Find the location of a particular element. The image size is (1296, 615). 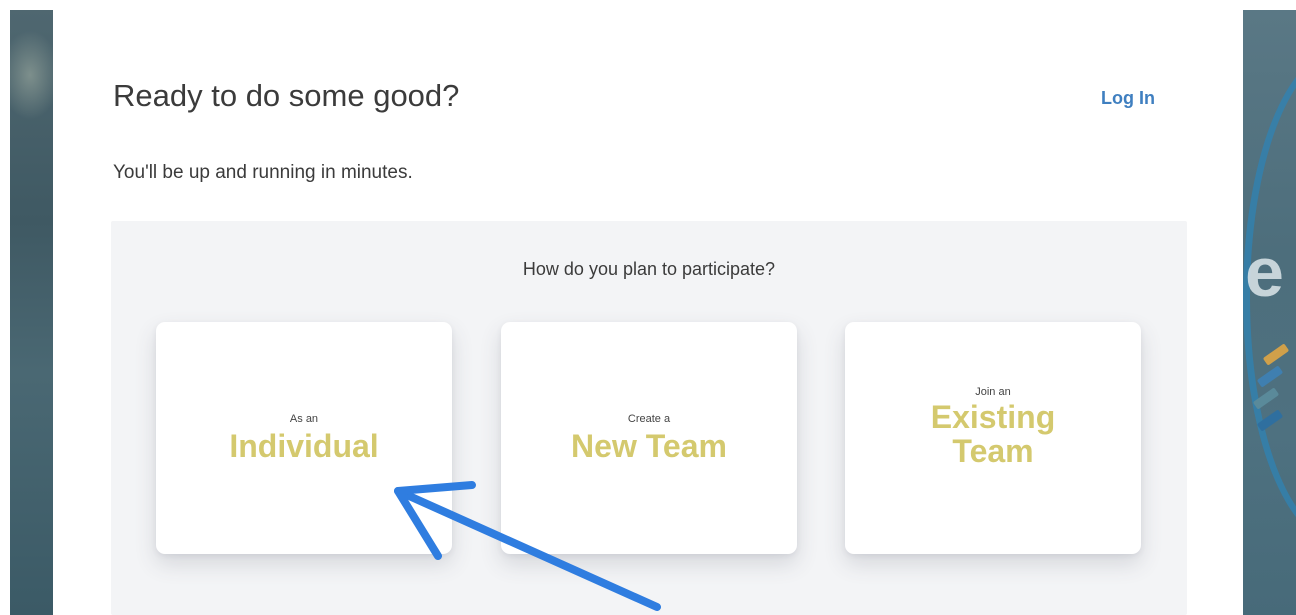

option-prefix: Join an is located at coordinates (993, 392).